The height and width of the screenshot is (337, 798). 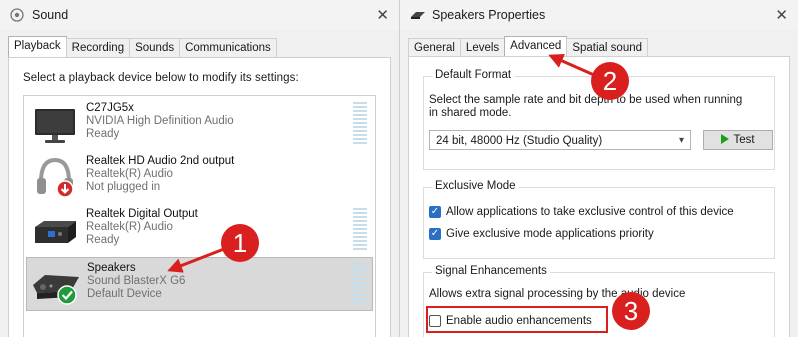 What do you see at coordinates (571, 65) in the screenshot?
I see `arrow-step2` at bounding box center [571, 65].